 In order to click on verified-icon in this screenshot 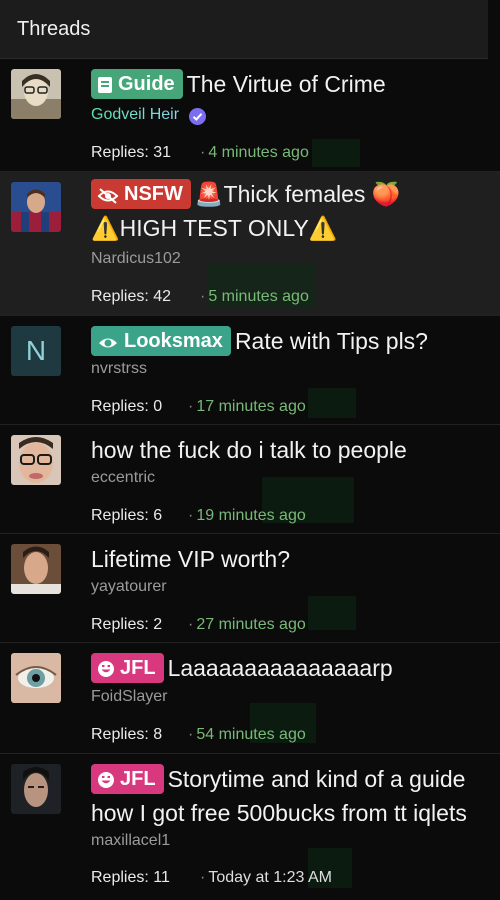, I will do `click(197, 116)`.